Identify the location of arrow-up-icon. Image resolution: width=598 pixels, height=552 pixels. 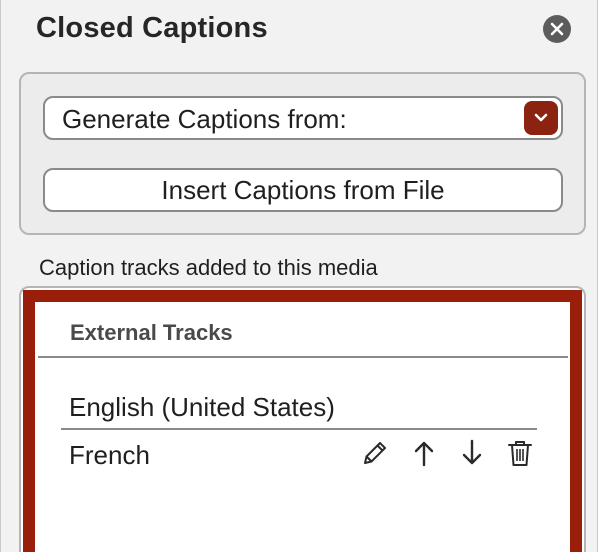
(424, 454).